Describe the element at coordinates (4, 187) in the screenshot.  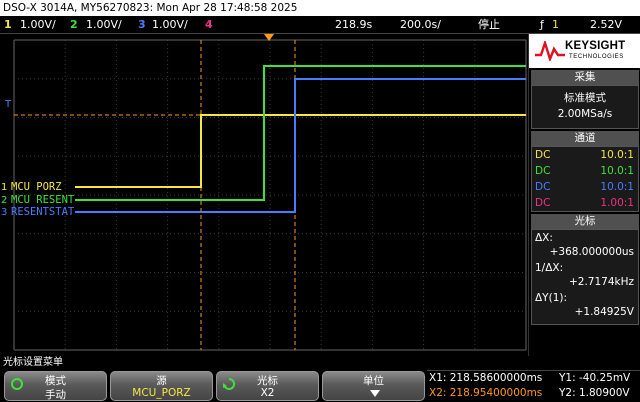
I see `ch1-ground-marker: 1` at that location.